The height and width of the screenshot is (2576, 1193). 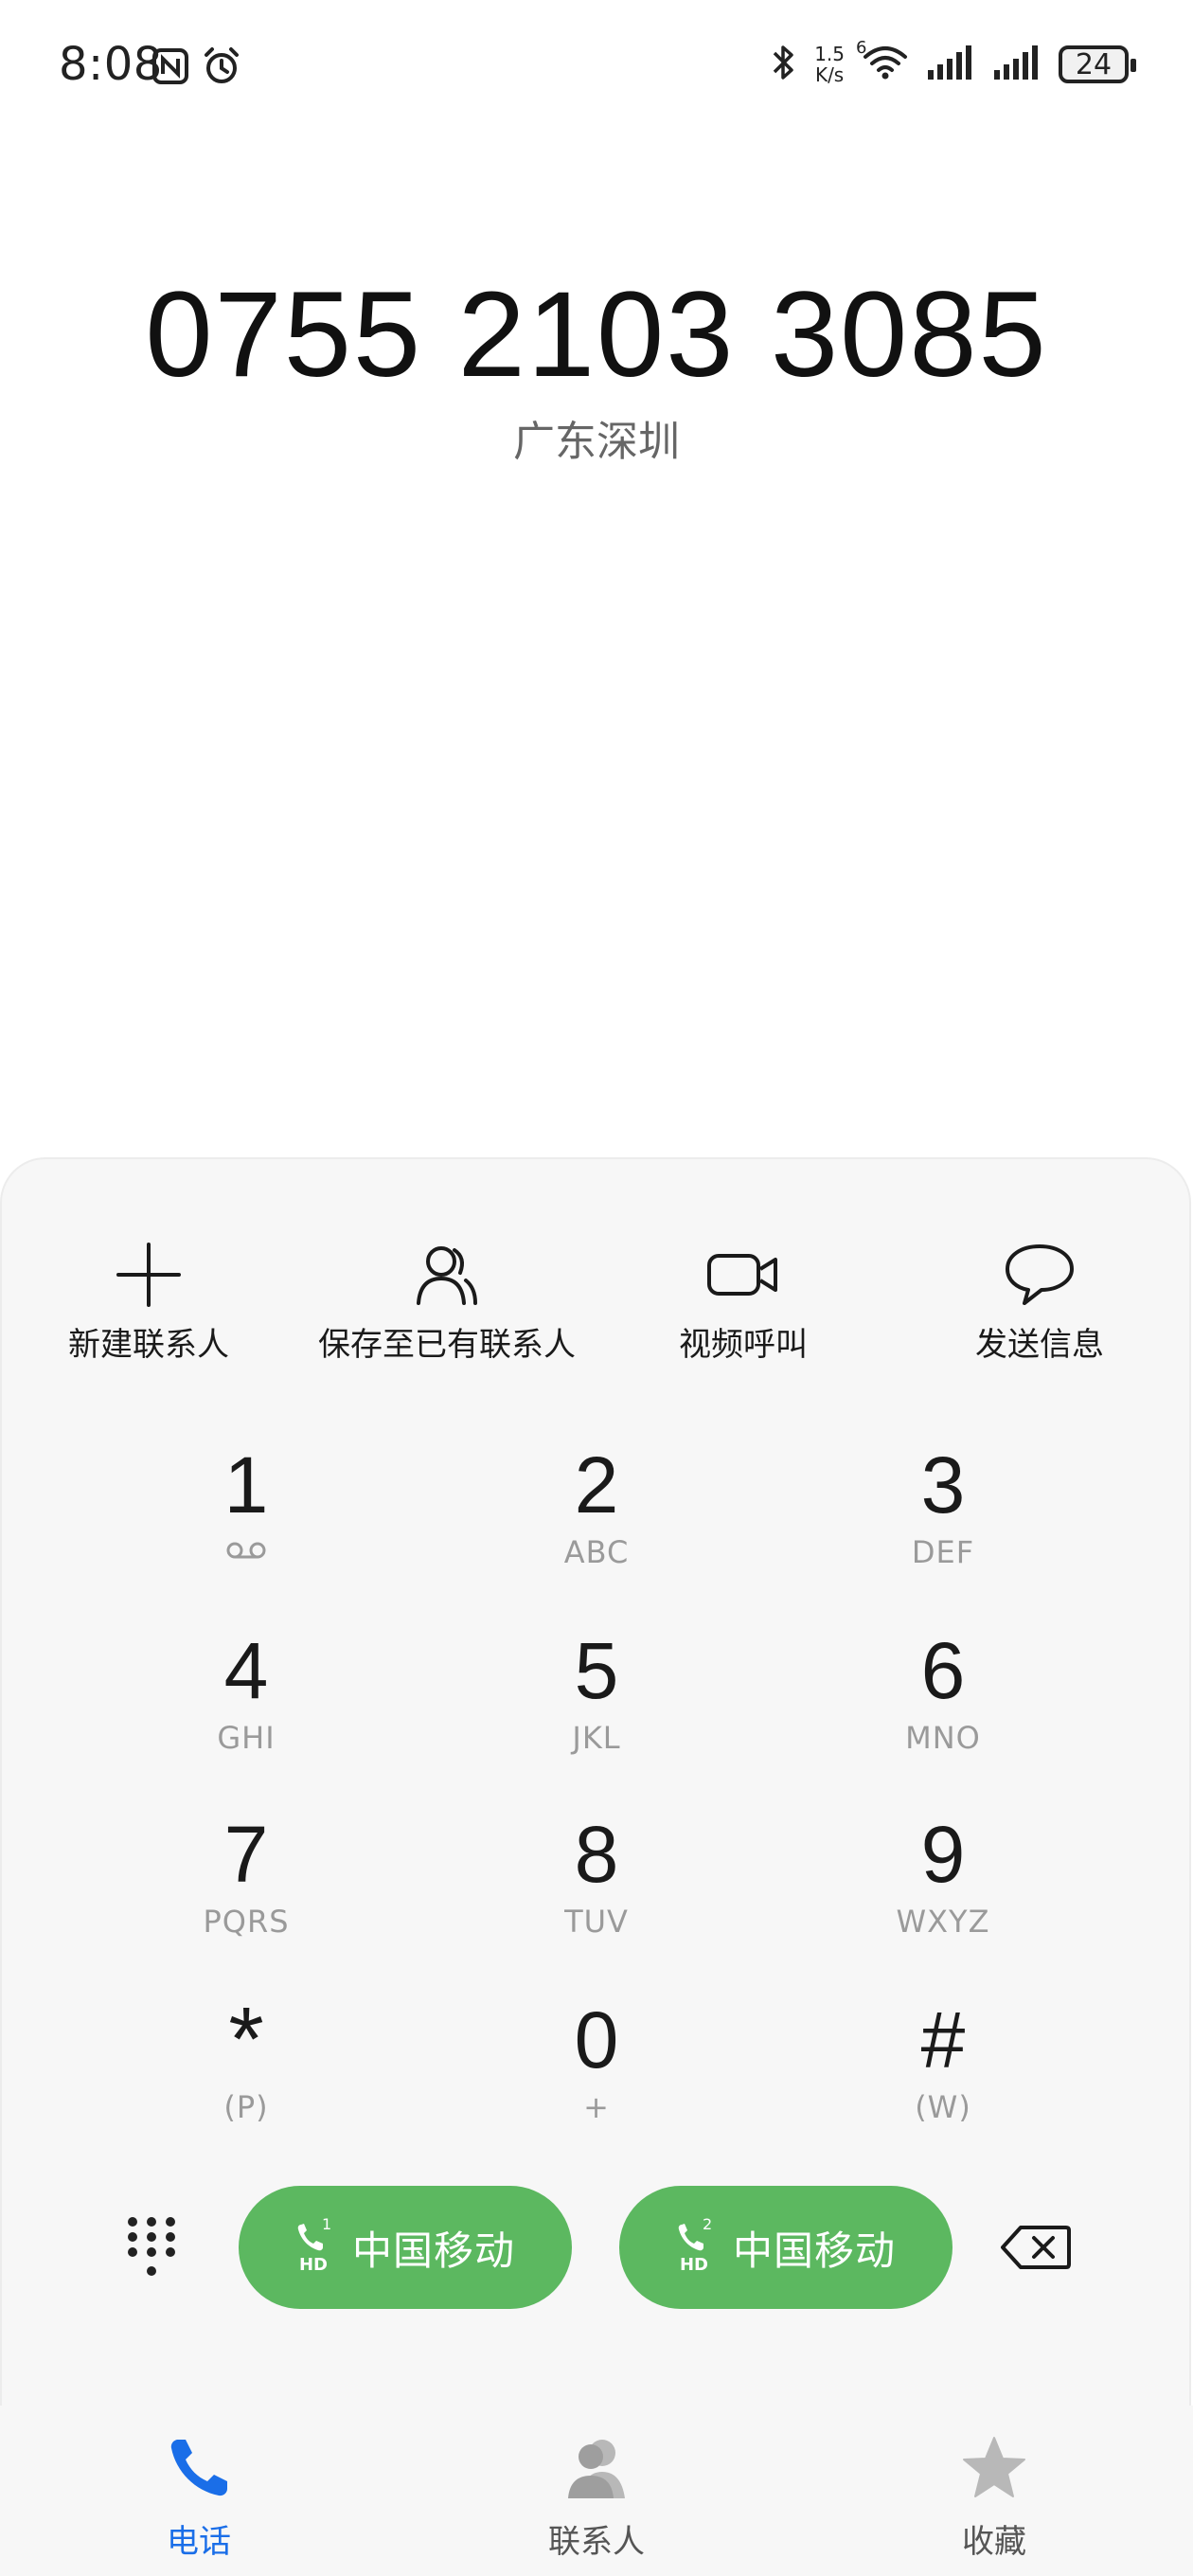 What do you see at coordinates (1097, 64) in the screenshot?
I see `battery-indicator: 24` at bounding box center [1097, 64].